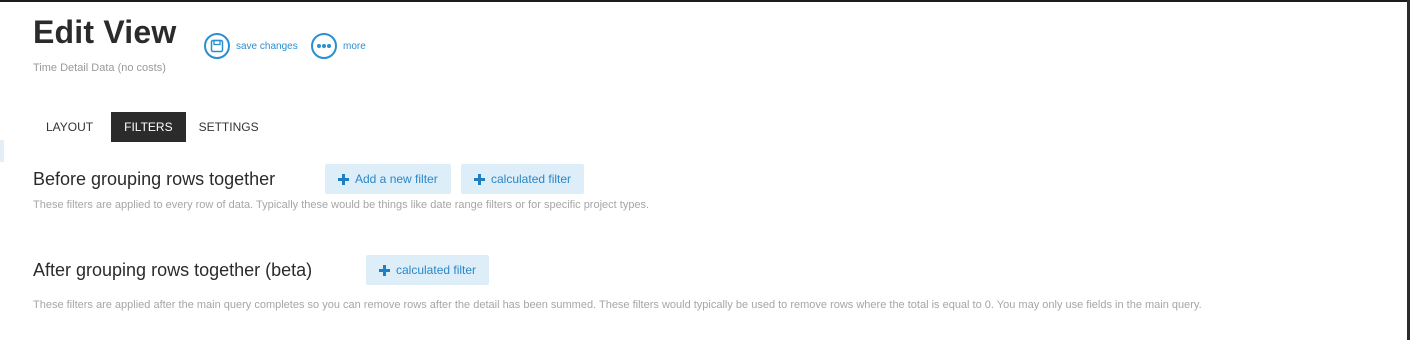 The image size is (1410, 340). I want to click on before-calculated-filter-button: calculated filter, so click(523, 179).